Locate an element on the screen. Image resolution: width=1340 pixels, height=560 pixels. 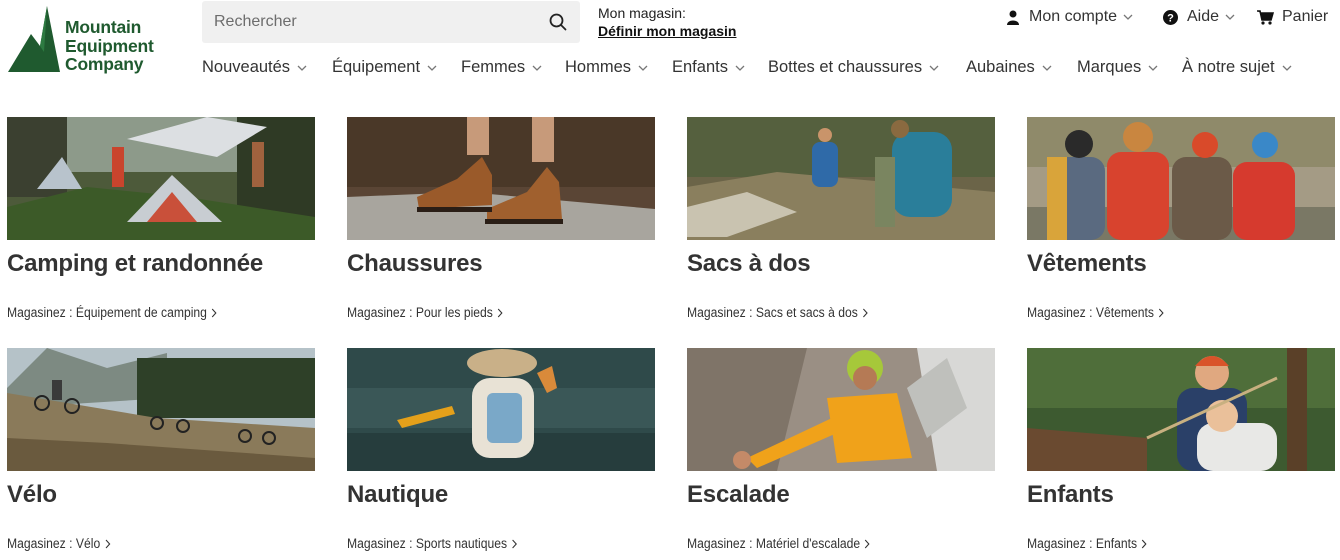
category-card-escalade: Escalade Magasinez : Matériel d'escalade is located at coordinates (841, 449).